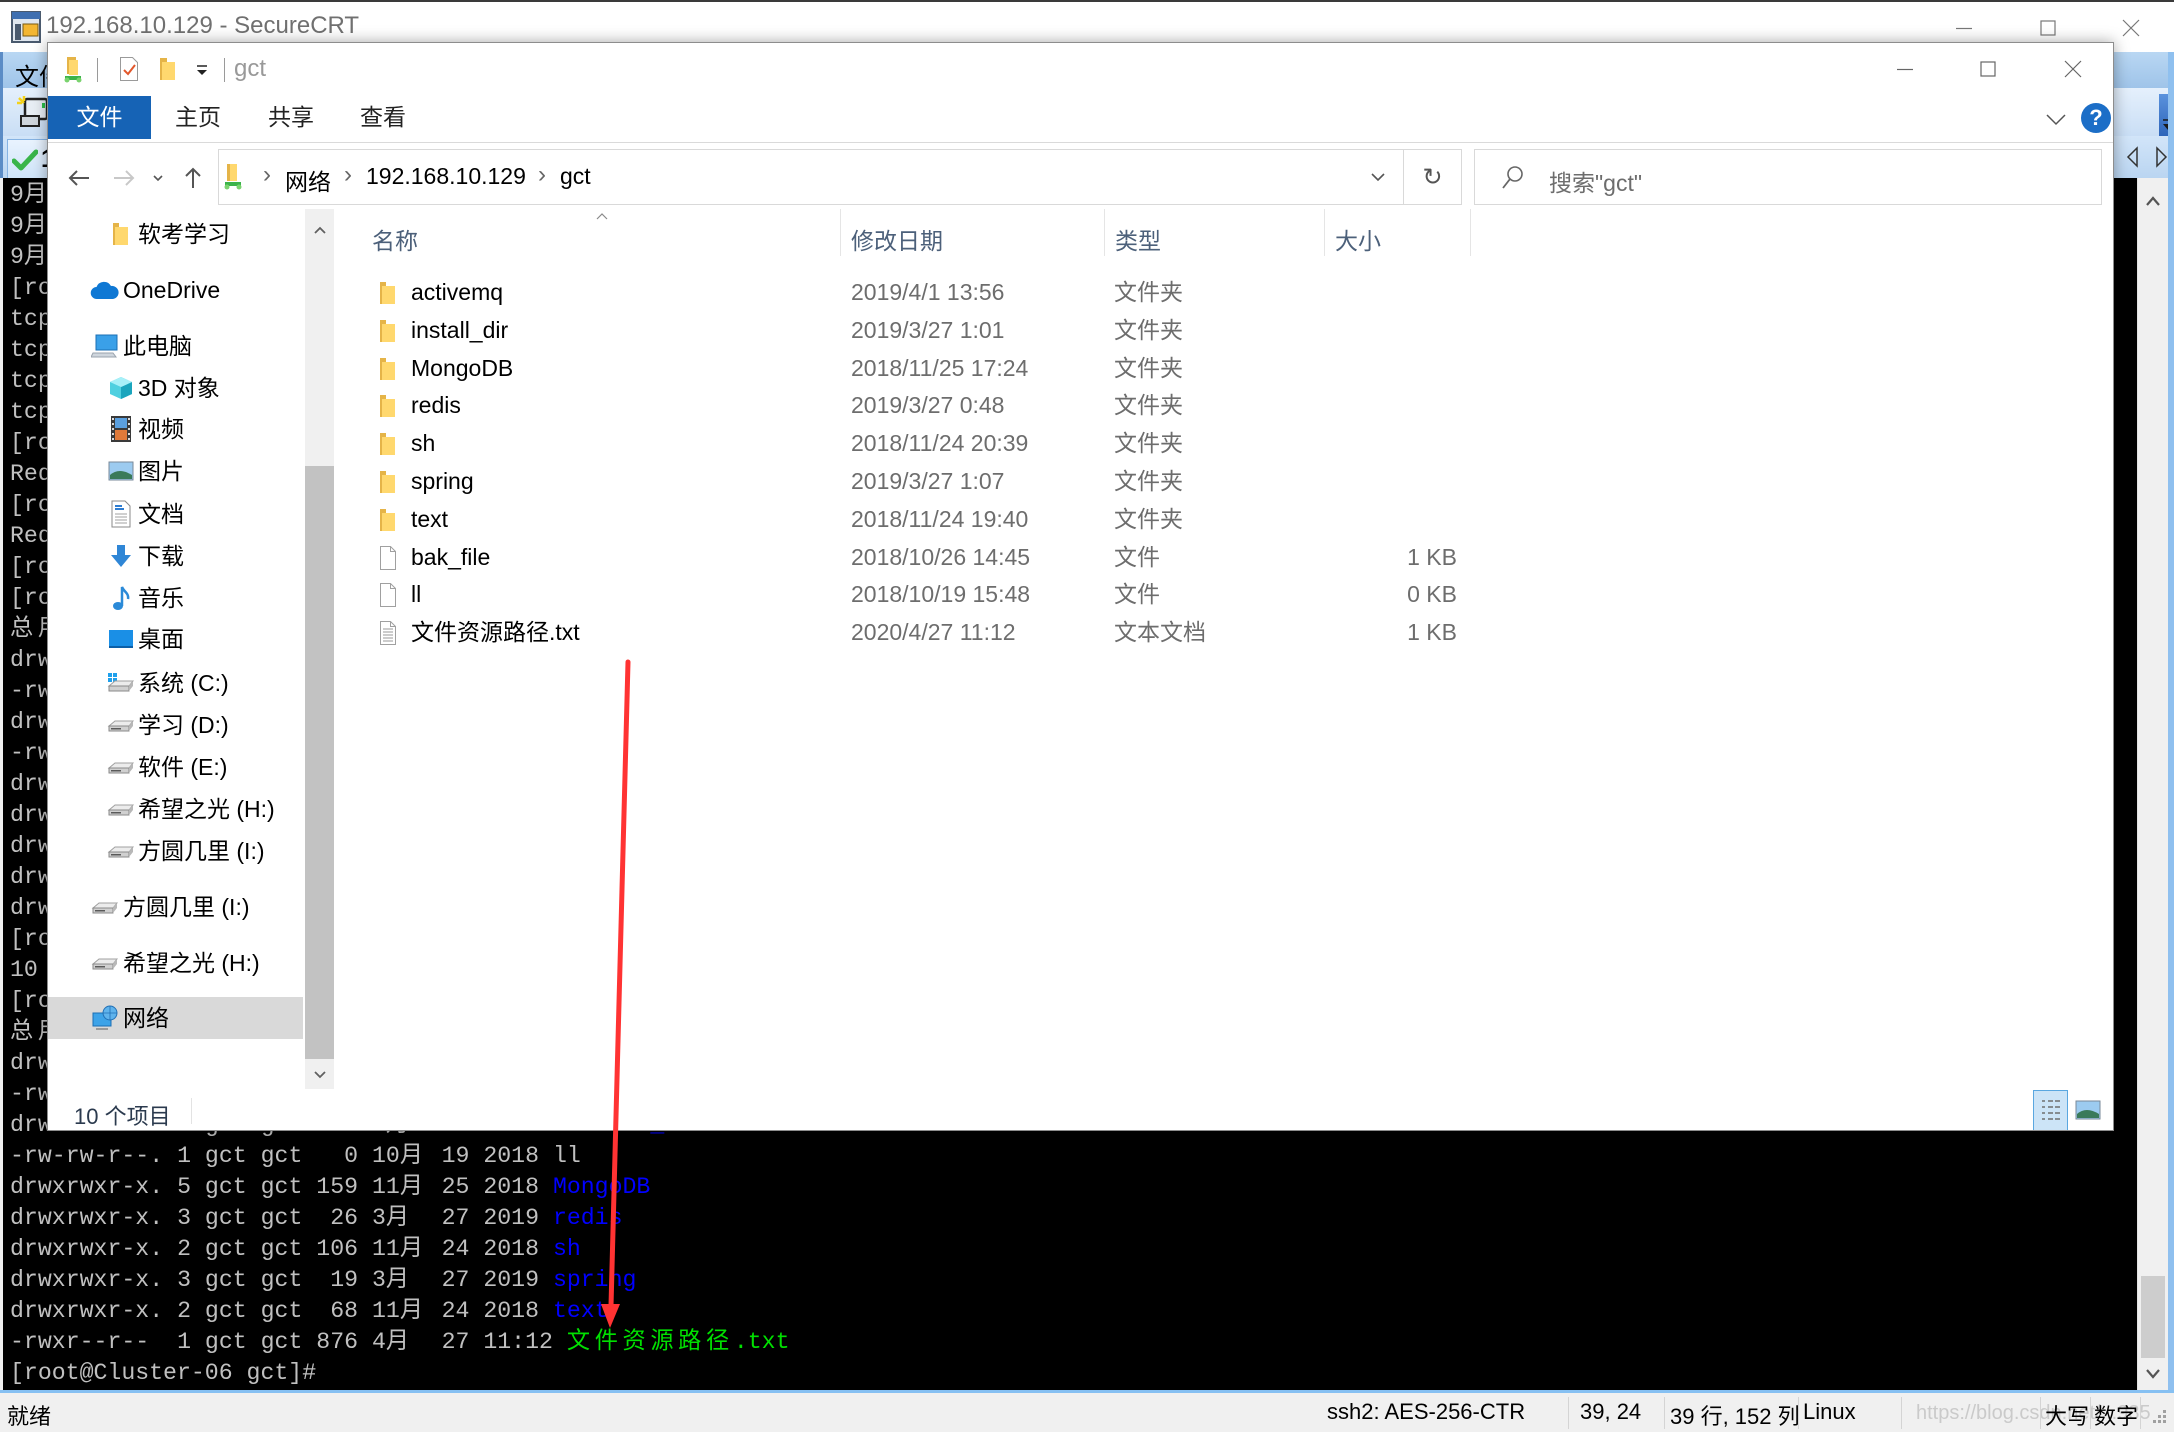 This screenshot has width=2174, height=1432. I want to click on search-input: 搜索"gct", so click(1788, 177).